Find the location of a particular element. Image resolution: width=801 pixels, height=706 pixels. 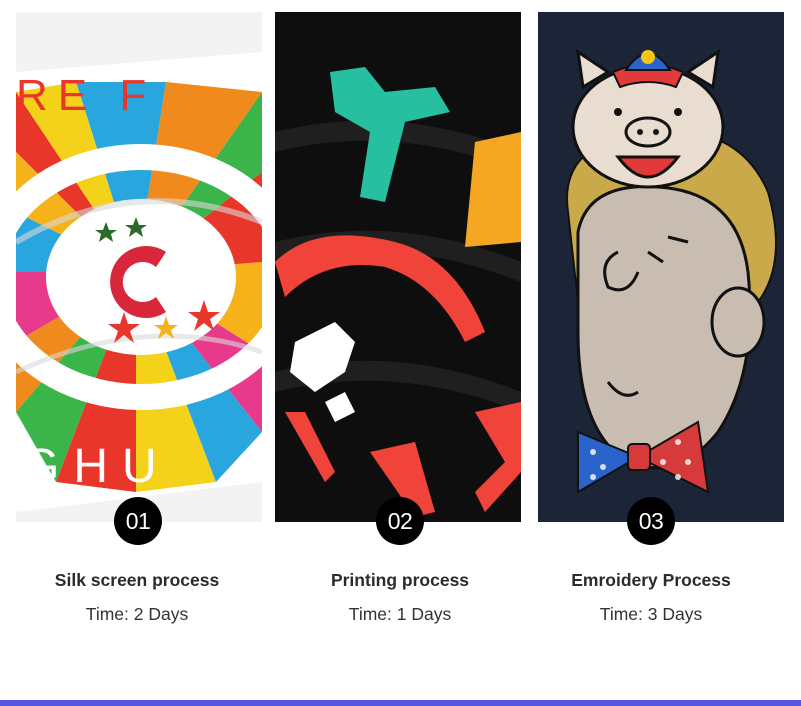

process-title-3: Emroidery Process is located at coordinates (651, 580).